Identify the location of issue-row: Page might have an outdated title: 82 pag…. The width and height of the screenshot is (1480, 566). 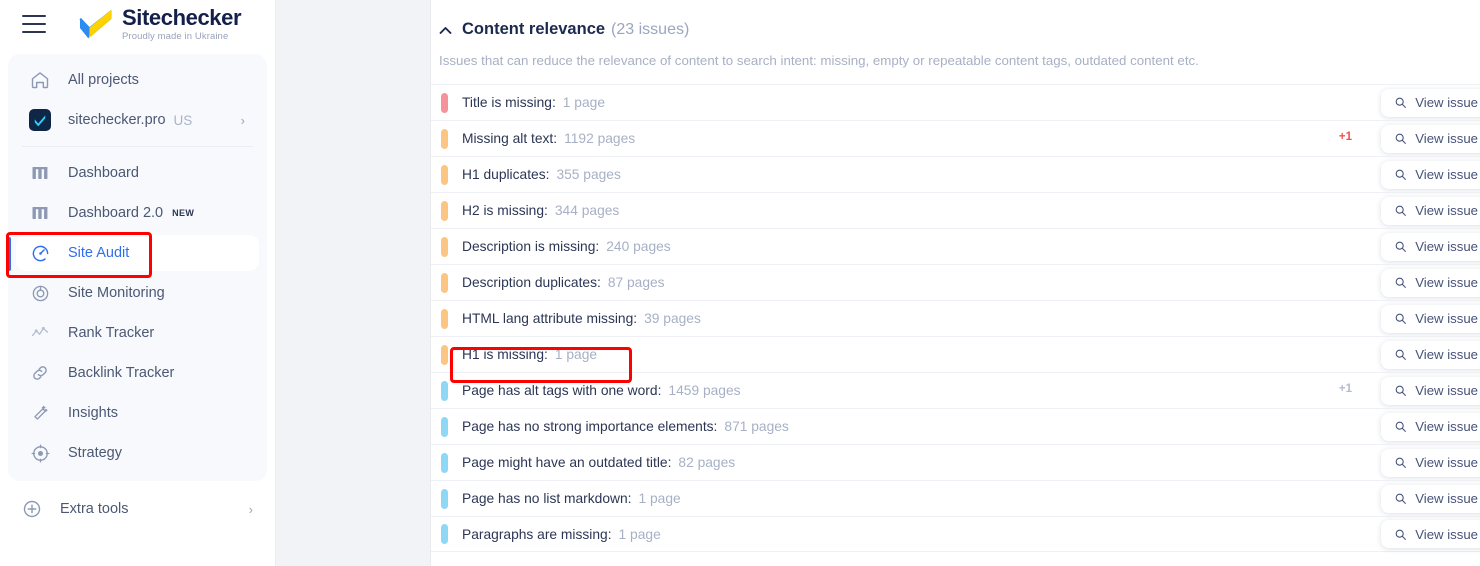
(955, 462).